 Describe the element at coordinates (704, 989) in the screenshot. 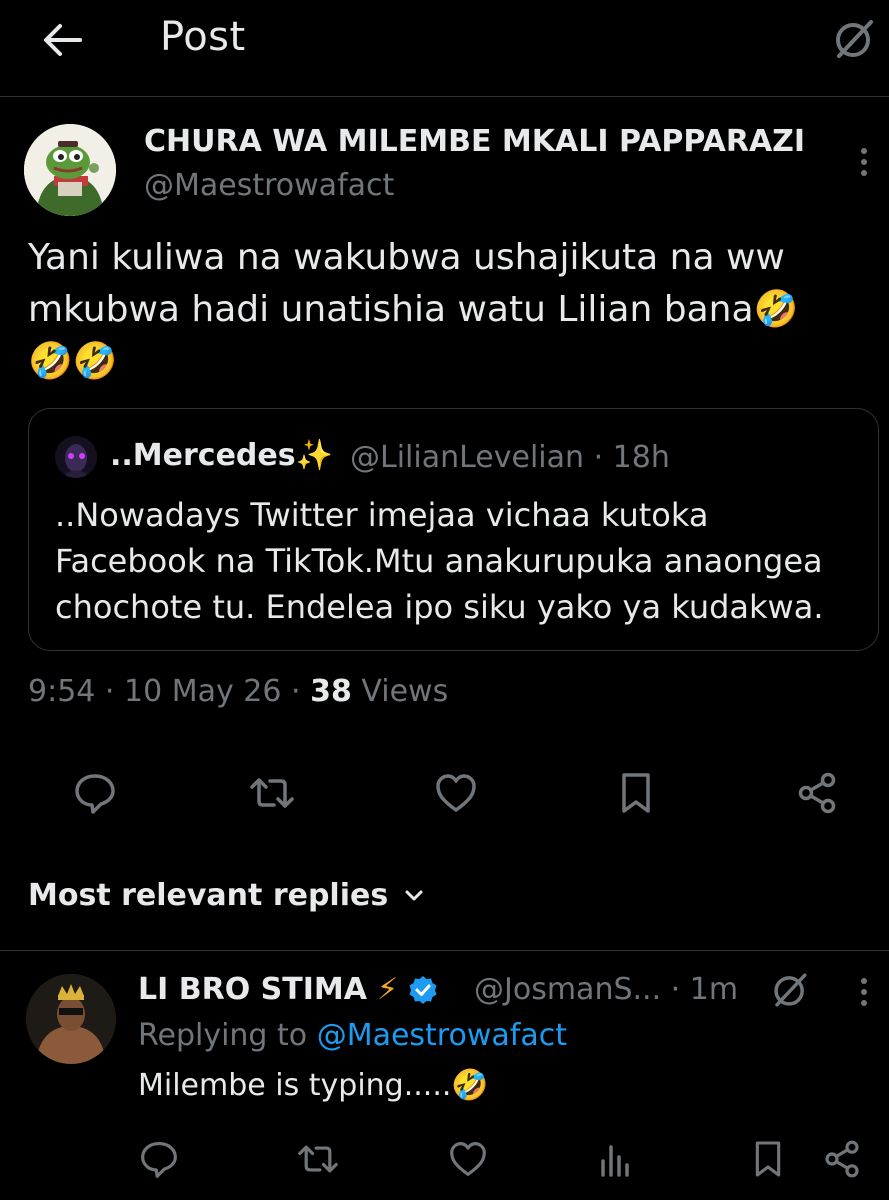

I see `reply-time: · 1m` at that location.